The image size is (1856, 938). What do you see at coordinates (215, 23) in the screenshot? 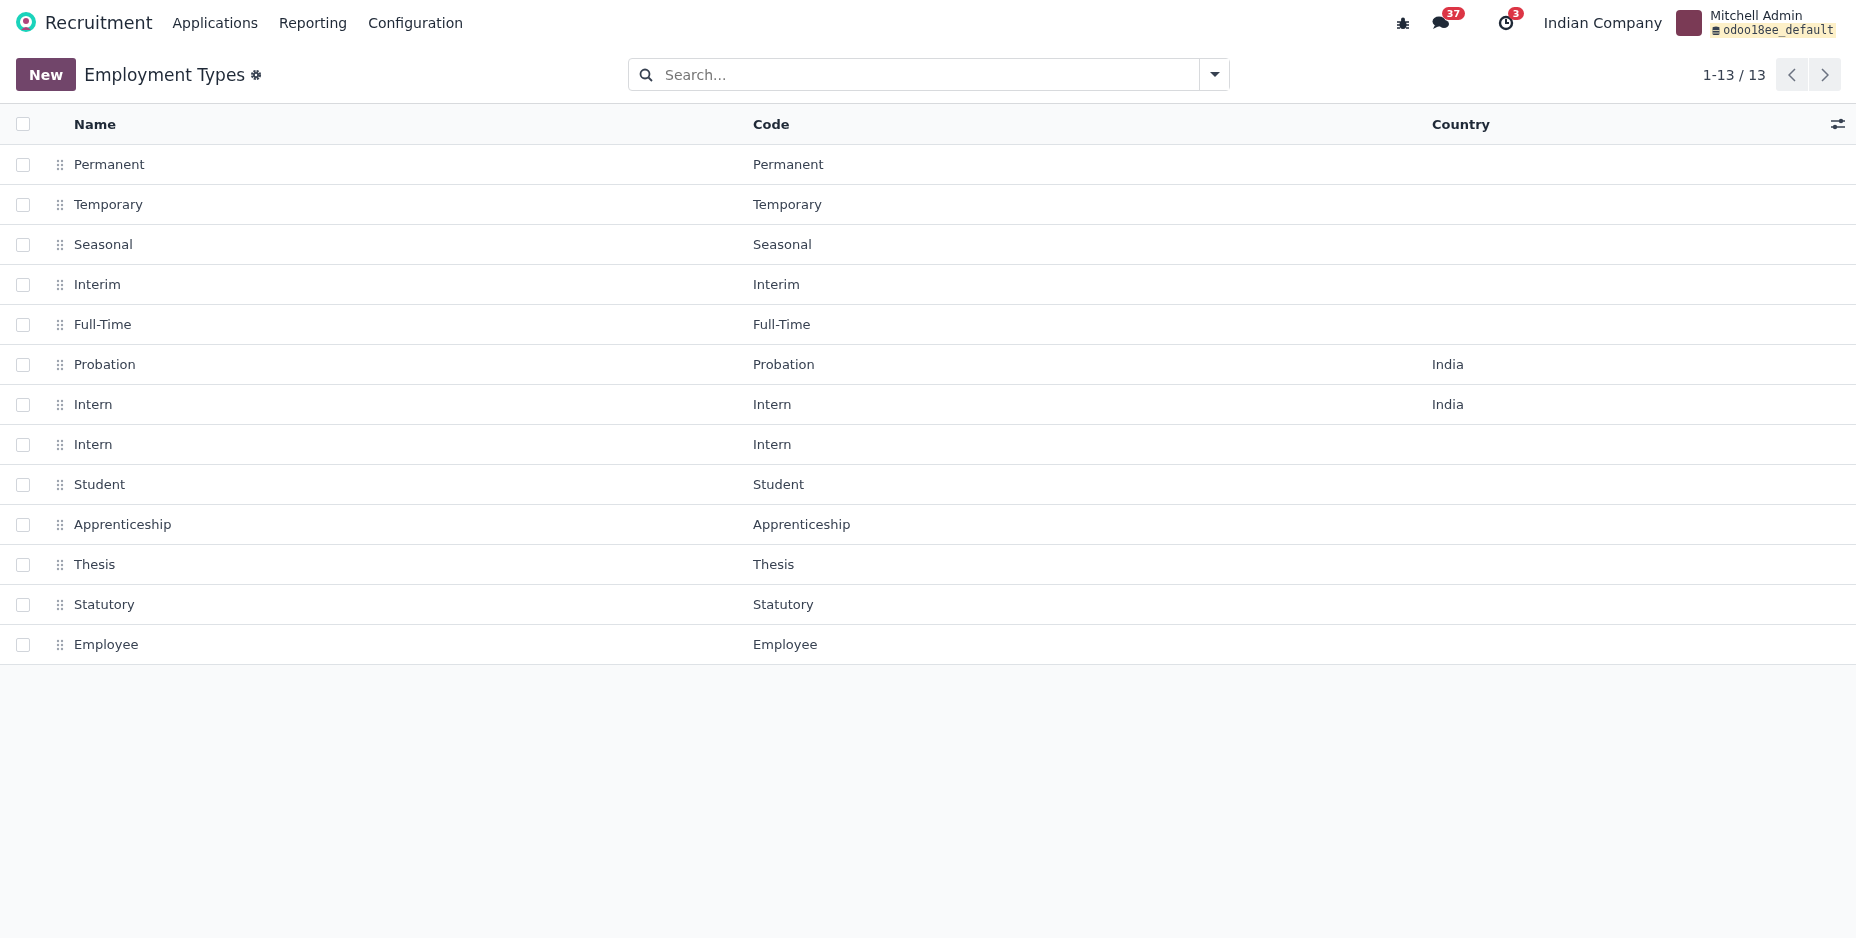
I see `menu-item: Applications` at bounding box center [215, 23].